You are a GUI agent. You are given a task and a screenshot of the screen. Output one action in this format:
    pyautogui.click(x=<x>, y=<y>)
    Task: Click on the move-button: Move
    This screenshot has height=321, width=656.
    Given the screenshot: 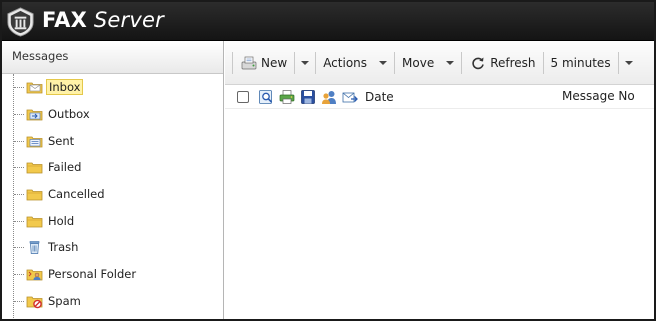 What is the action you would take?
    pyautogui.click(x=428, y=63)
    